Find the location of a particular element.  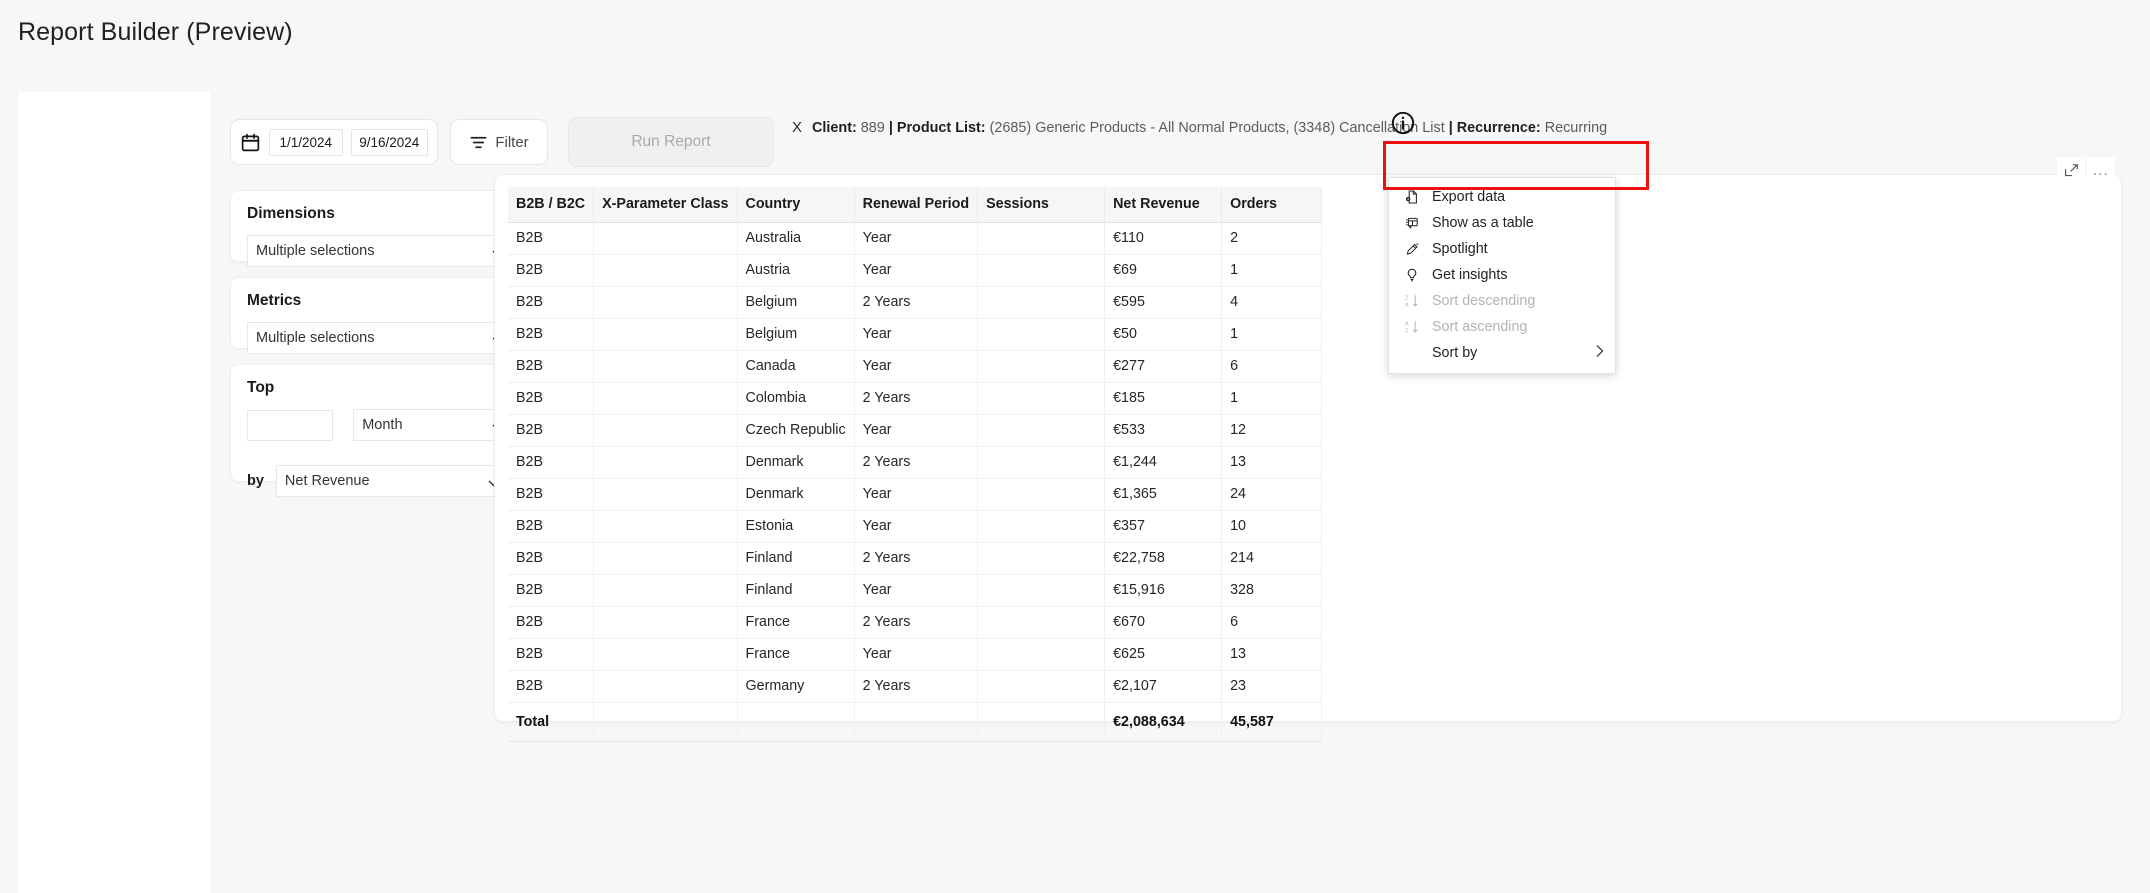

table-cell: €69 is located at coordinates (1163, 270).